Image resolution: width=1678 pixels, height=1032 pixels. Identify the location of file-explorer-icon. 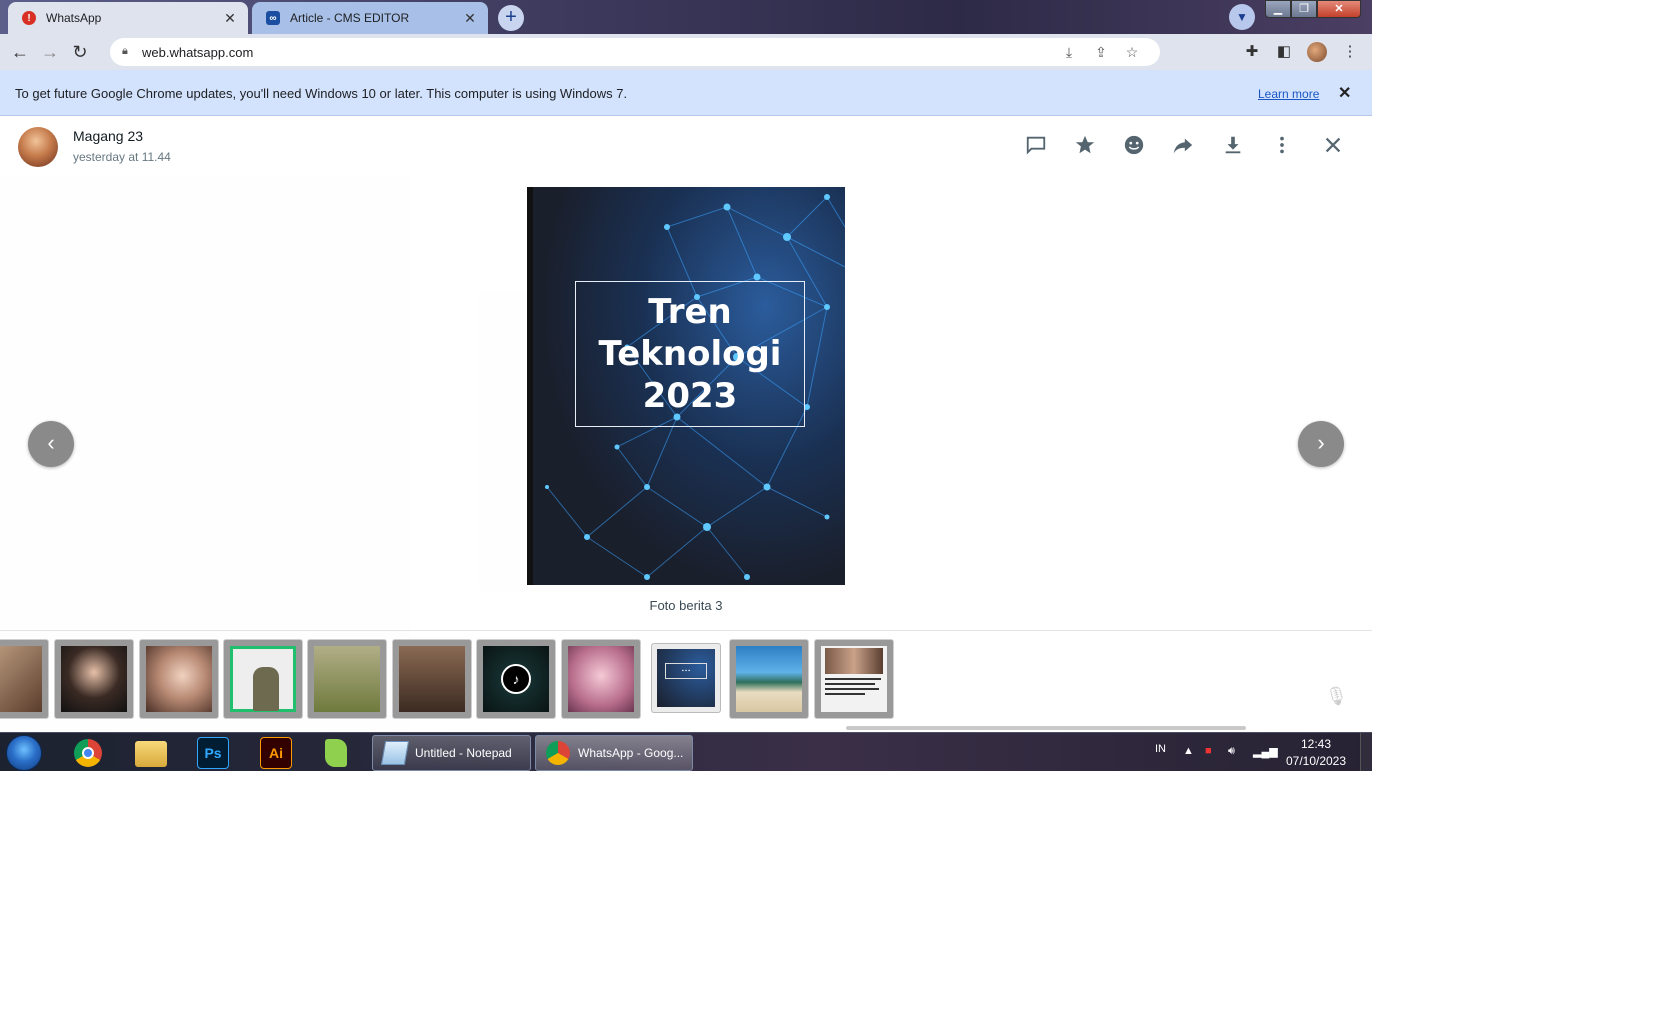
(151, 754).